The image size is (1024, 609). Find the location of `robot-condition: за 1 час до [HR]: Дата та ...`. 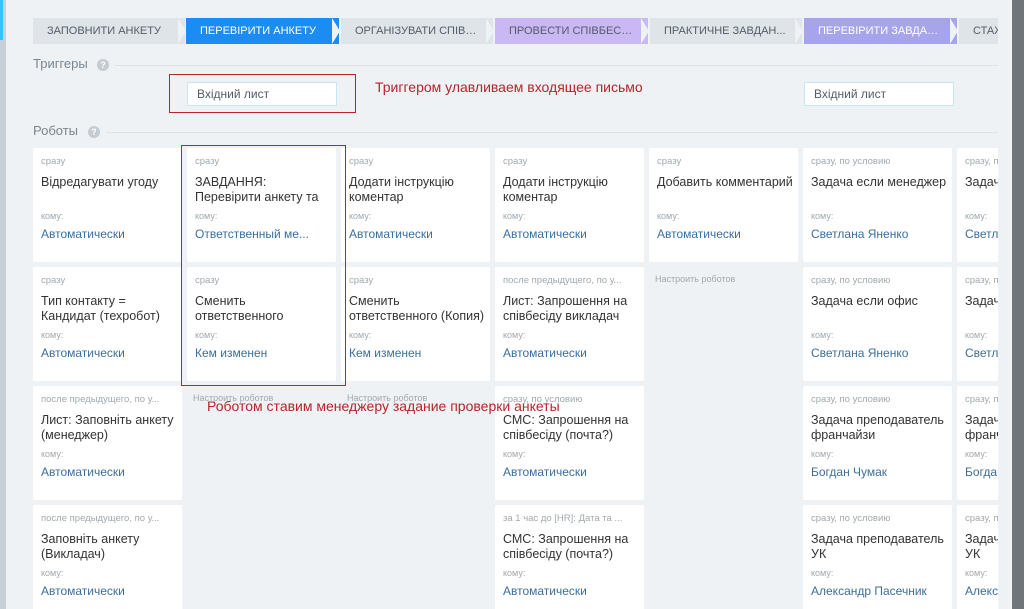

robot-condition: за 1 час до [HR]: Дата та ... is located at coordinates (563, 518).